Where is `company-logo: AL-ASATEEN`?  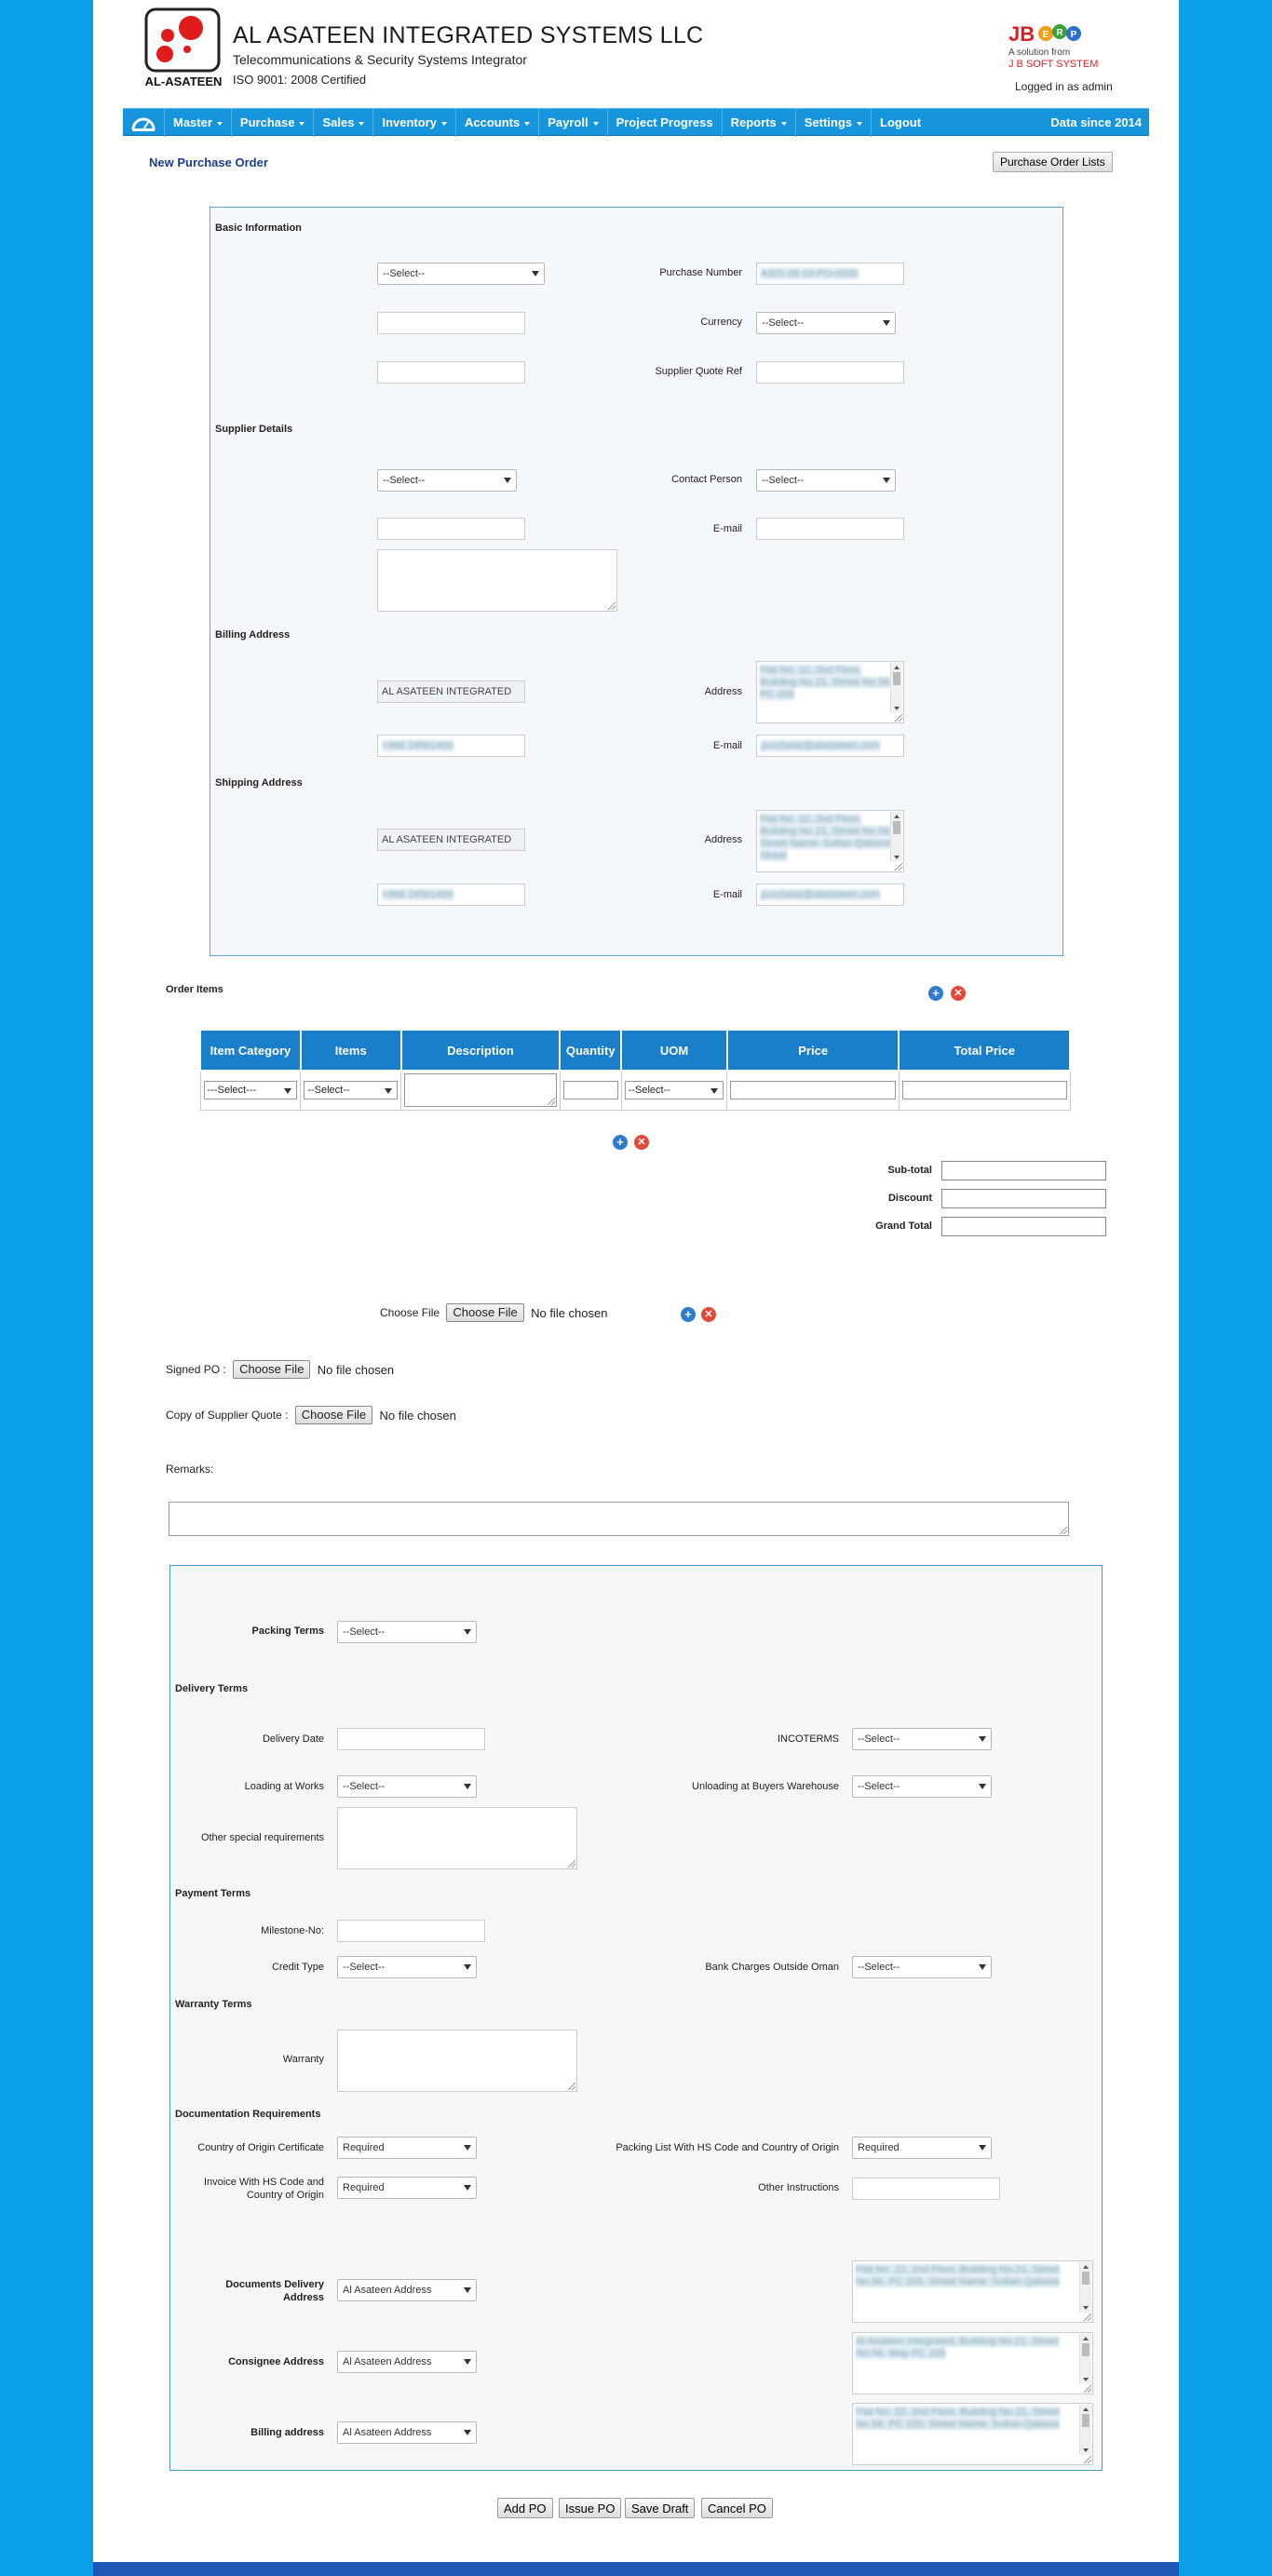
company-logo: AL-ASATEEN is located at coordinates (183, 48).